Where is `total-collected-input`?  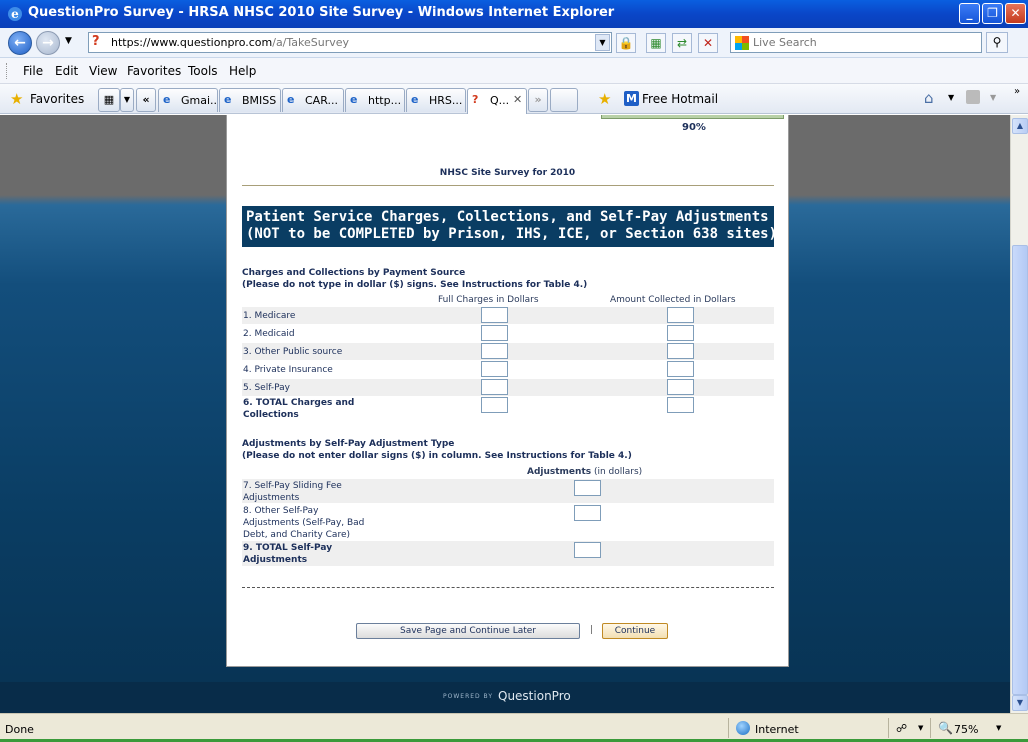 total-collected-input is located at coordinates (680, 405).